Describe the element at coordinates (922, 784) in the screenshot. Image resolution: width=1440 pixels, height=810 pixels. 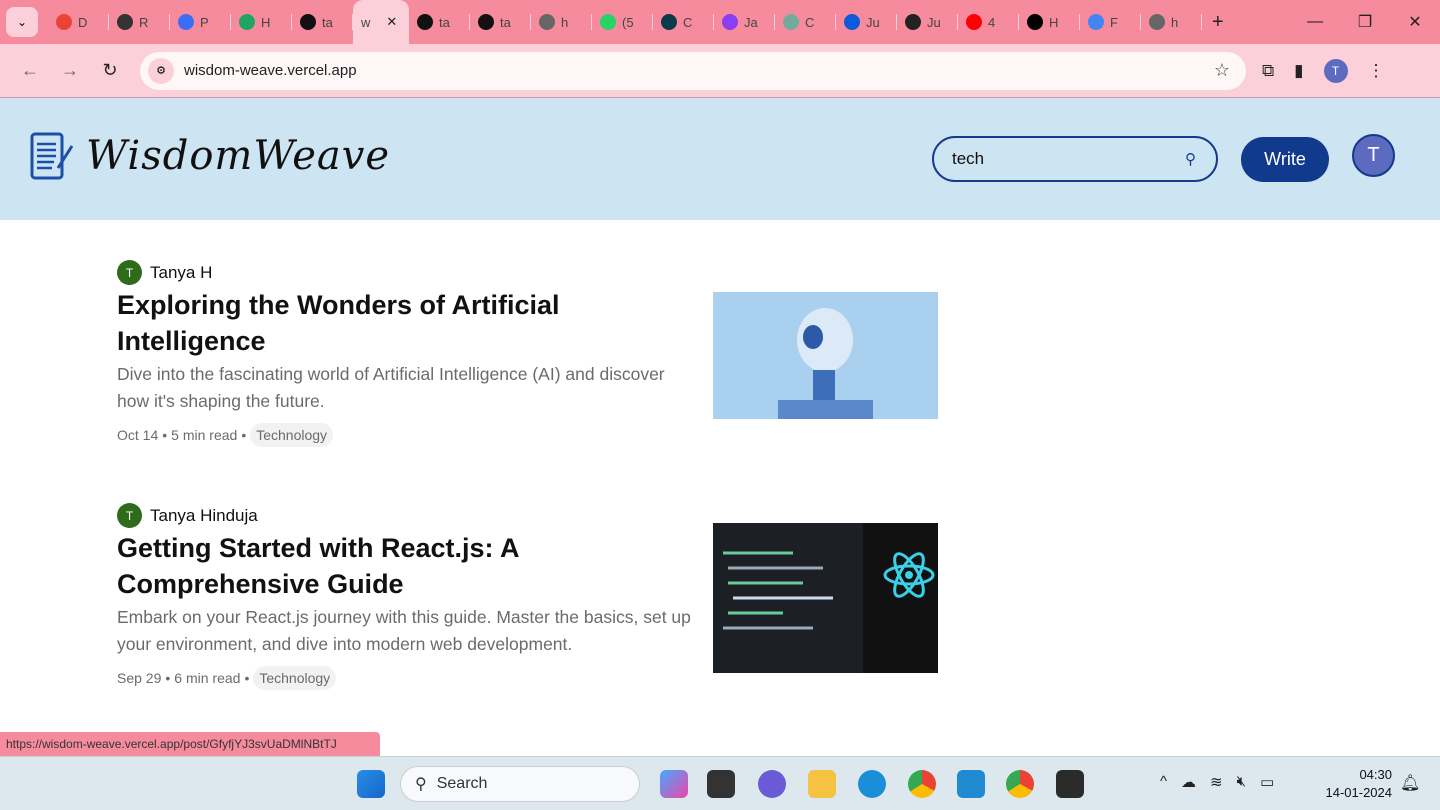
I see `chrome-icon` at that location.